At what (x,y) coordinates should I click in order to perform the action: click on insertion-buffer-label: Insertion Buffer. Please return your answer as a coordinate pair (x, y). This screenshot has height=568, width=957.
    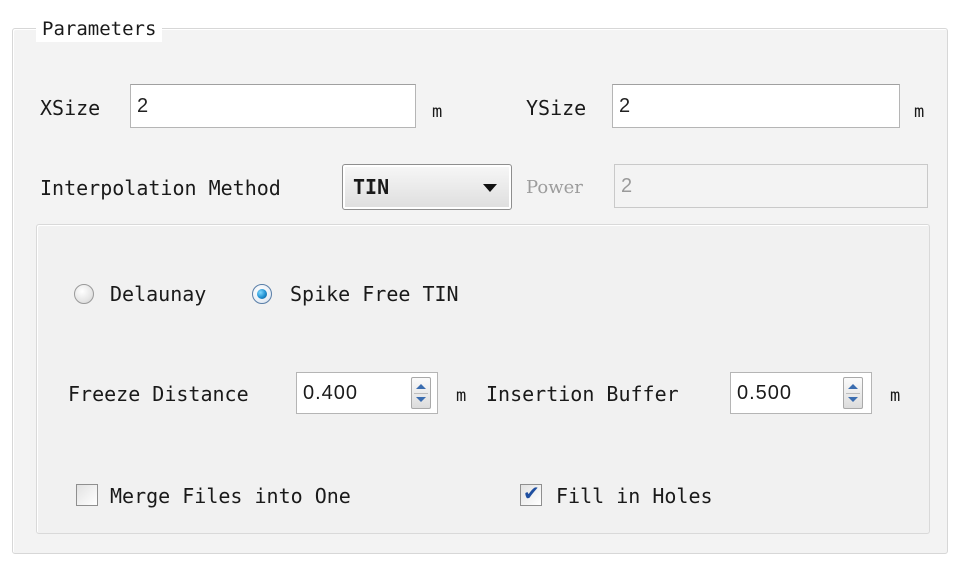
    Looking at the image, I should click on (582, 394).